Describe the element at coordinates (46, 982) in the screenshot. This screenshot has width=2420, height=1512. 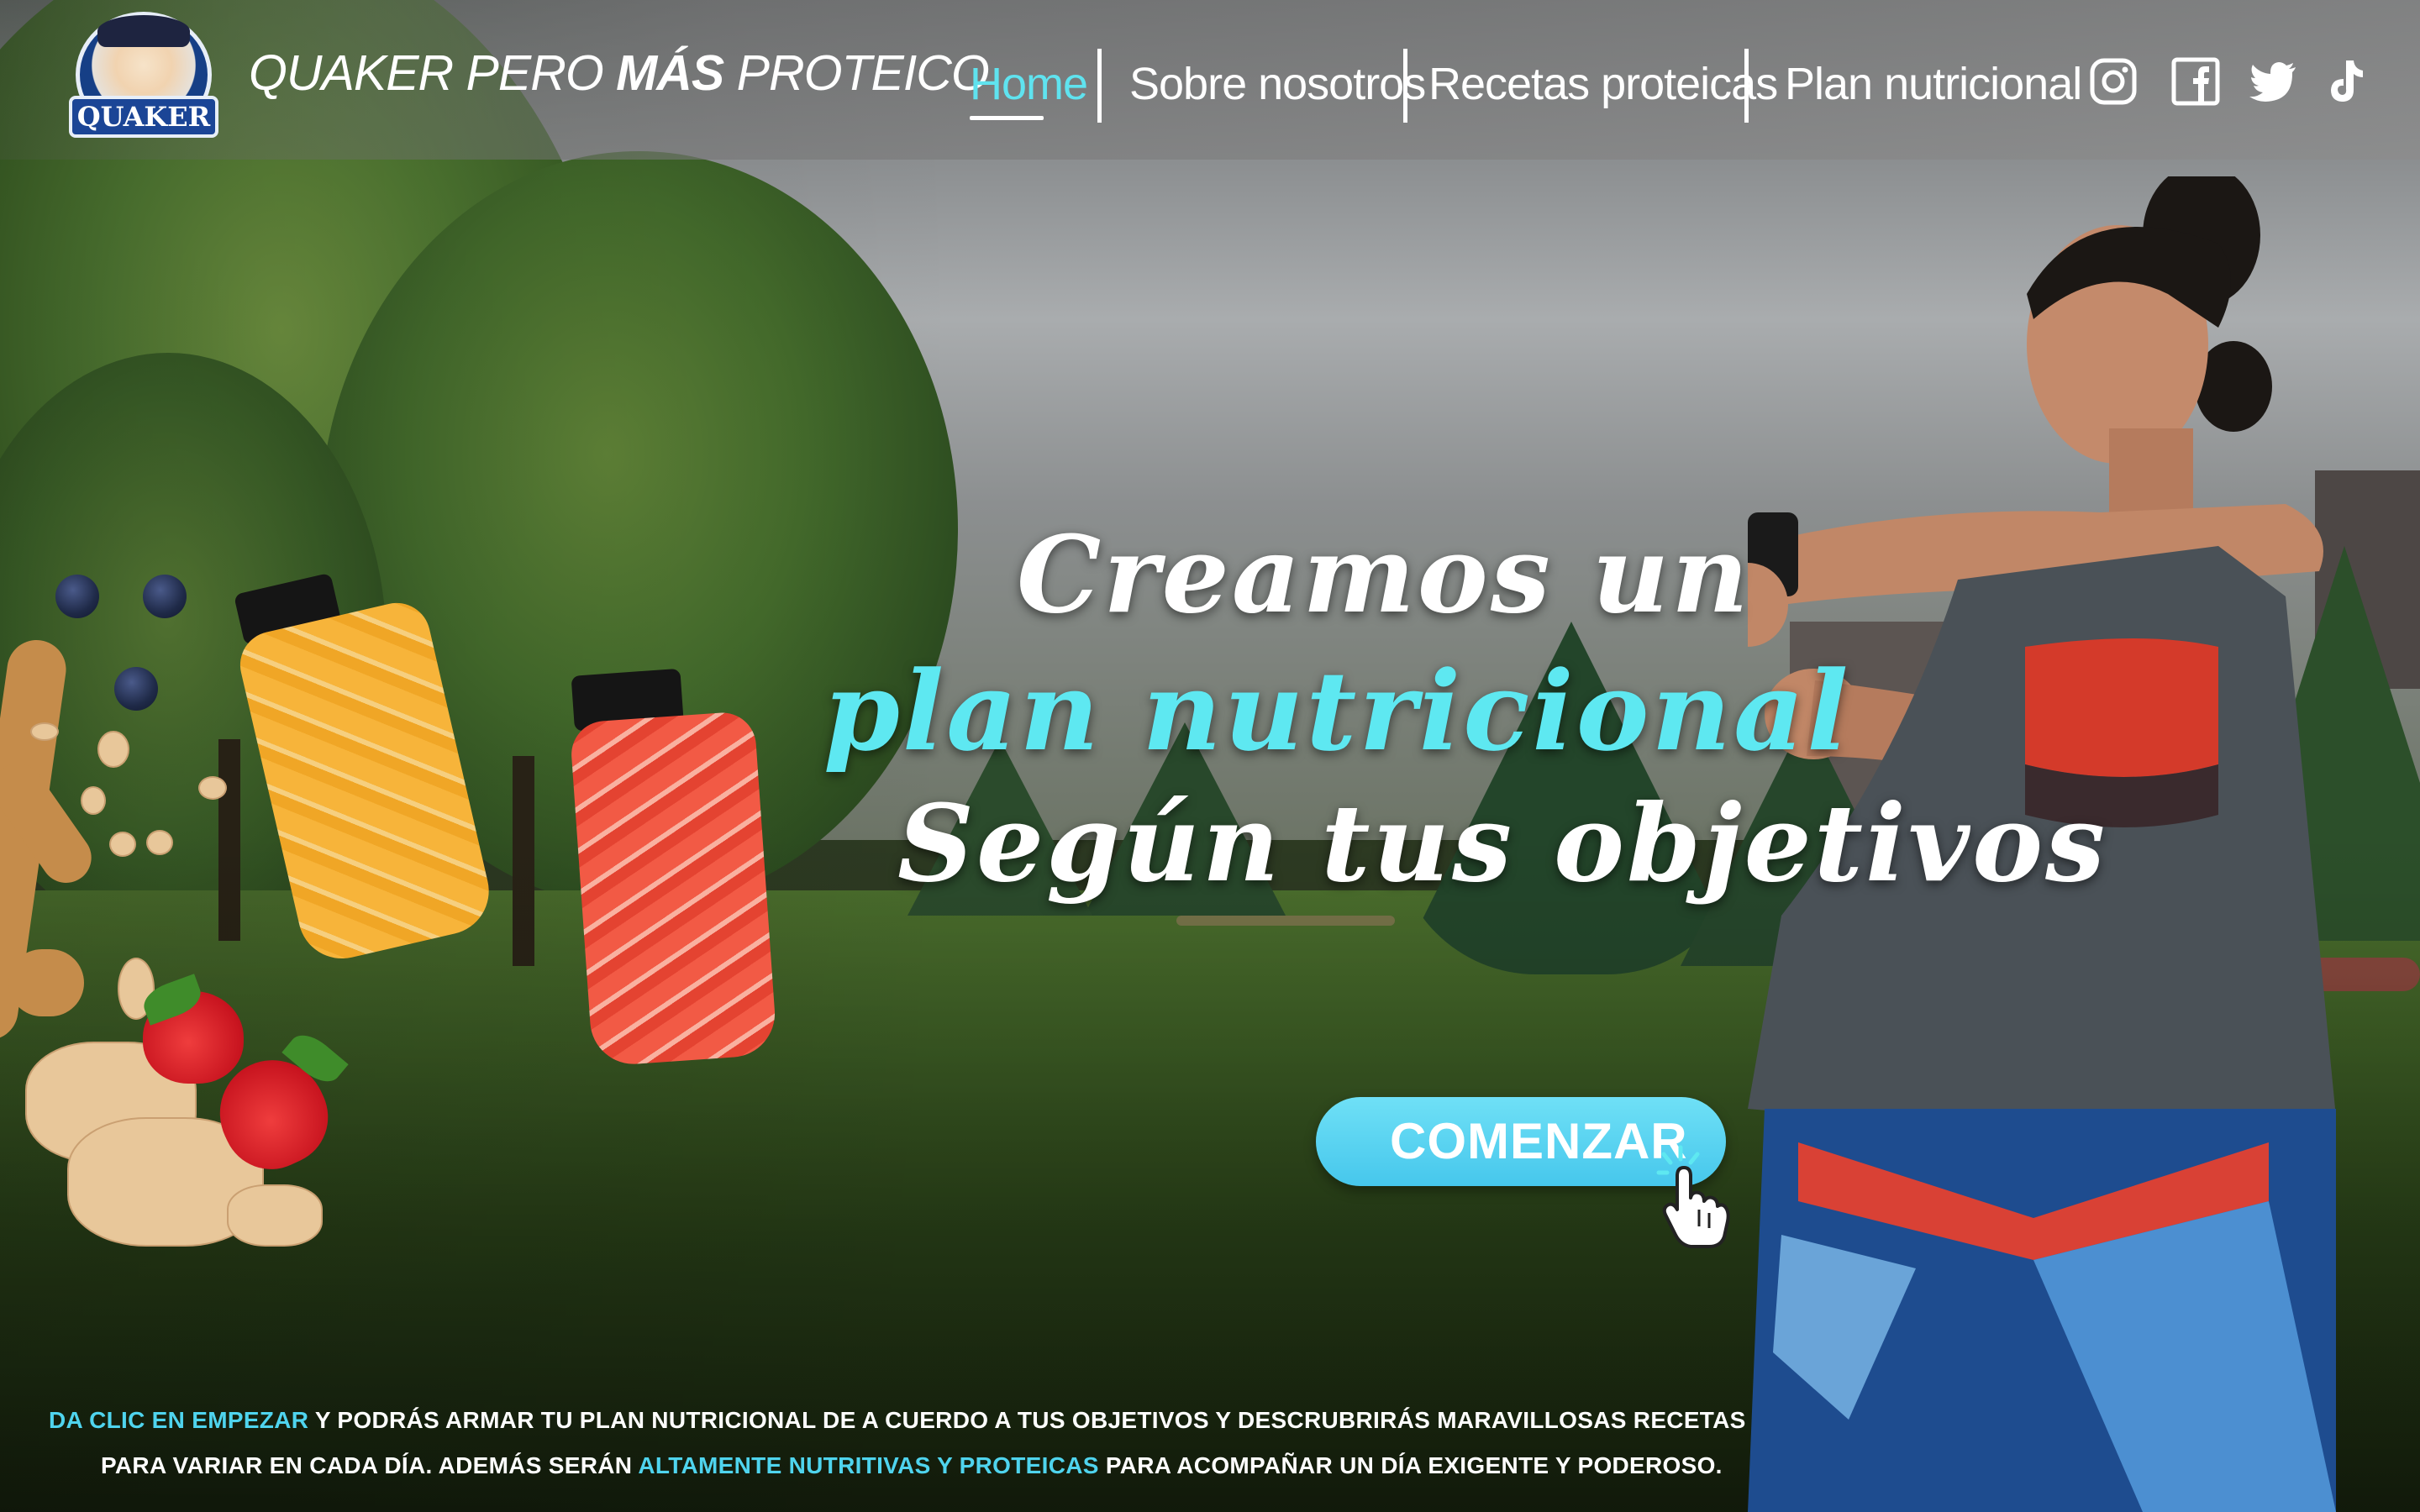
I see `ginger-root` at that location.